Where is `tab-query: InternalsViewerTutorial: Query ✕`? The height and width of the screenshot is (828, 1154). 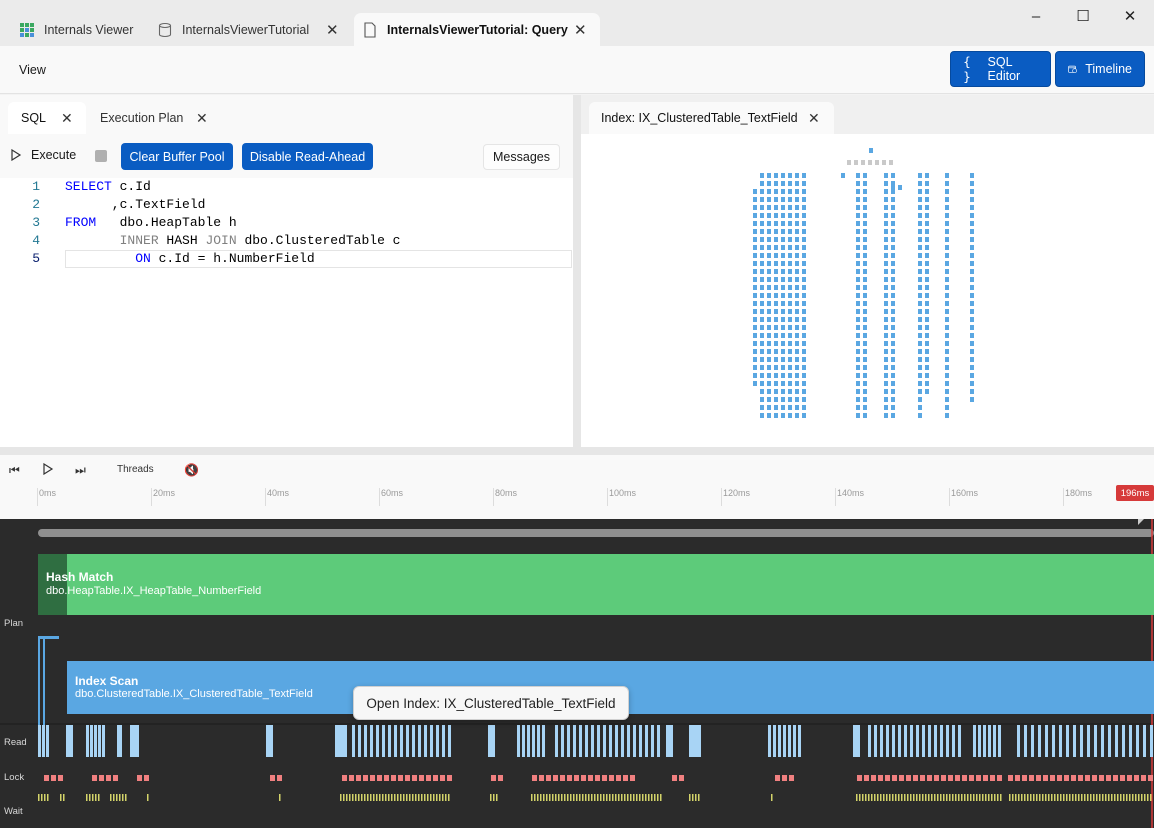
tab-query: InternalsViewerTutorial: Query ✕ is located at coordinates (477, 29).